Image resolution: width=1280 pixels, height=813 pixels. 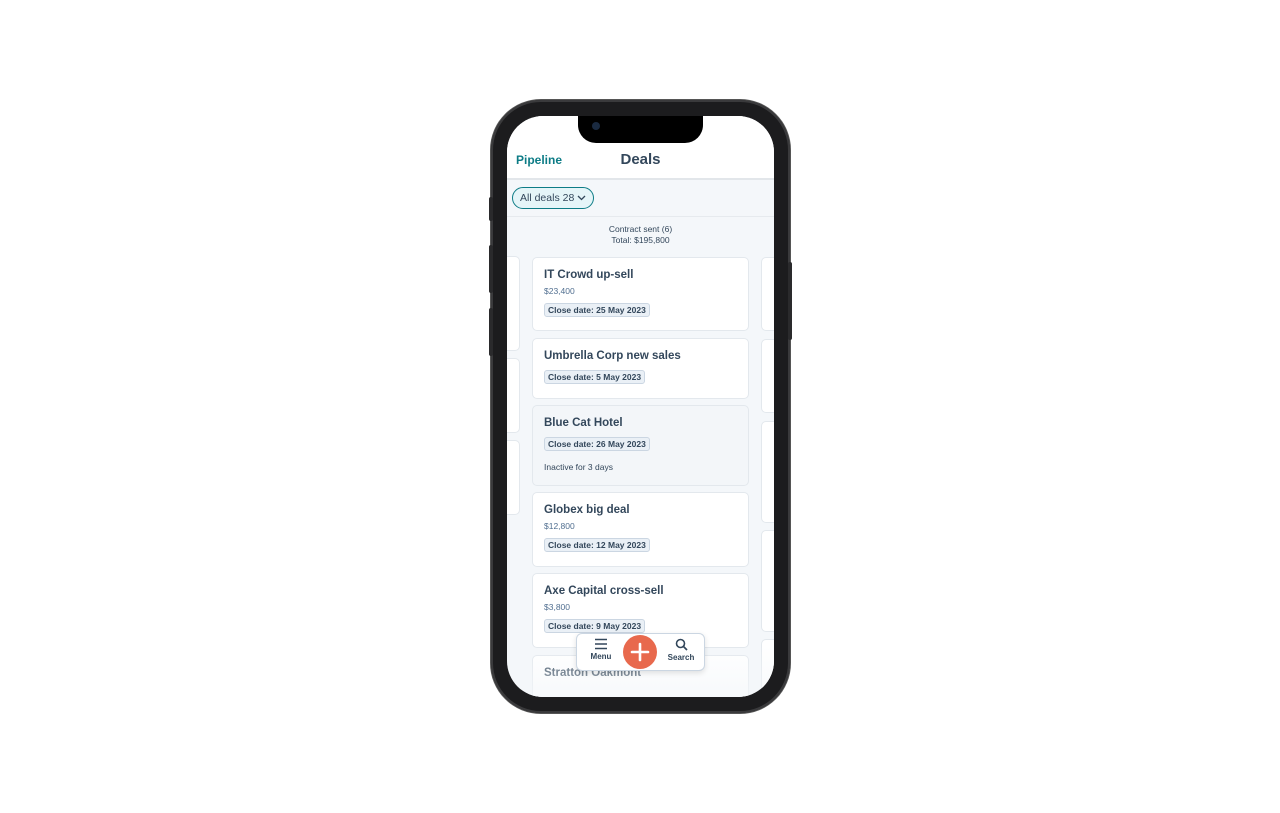 I want to click on filter-label: All deals 28, so click(x=547, y=198).